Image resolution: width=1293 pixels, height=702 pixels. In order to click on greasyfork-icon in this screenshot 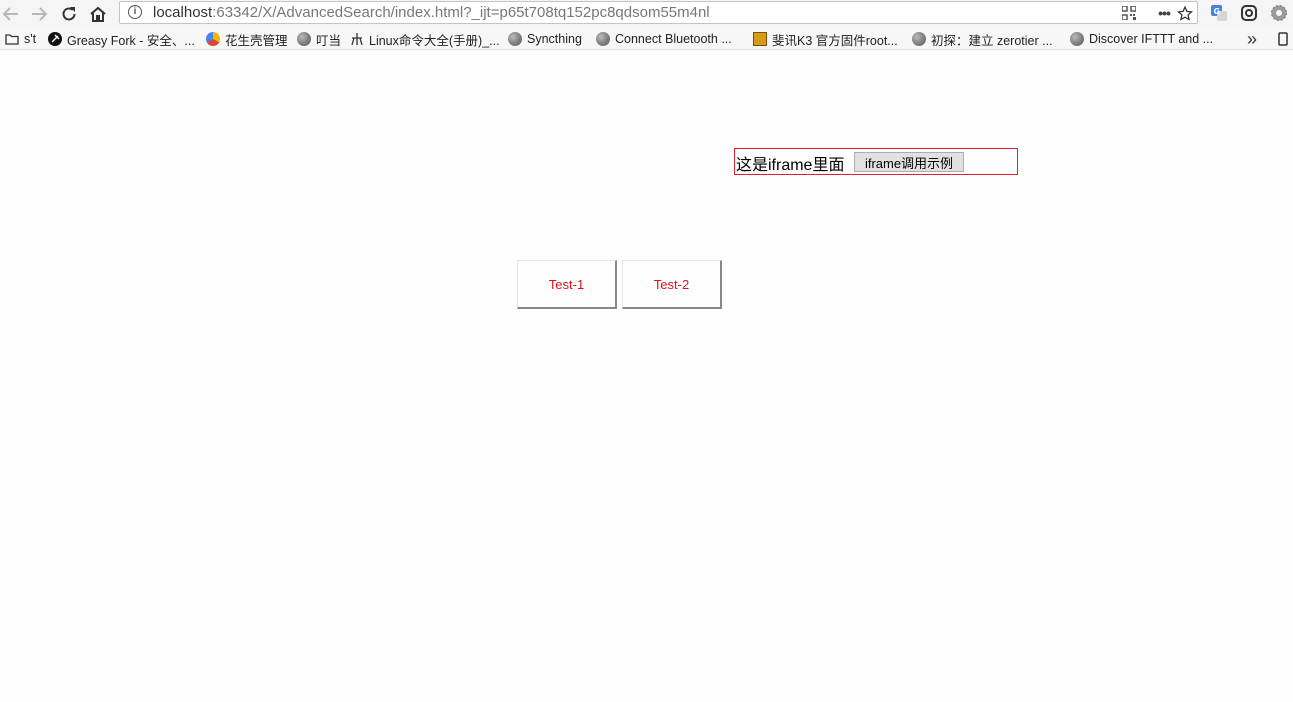, I will do `click(55, 39)`.